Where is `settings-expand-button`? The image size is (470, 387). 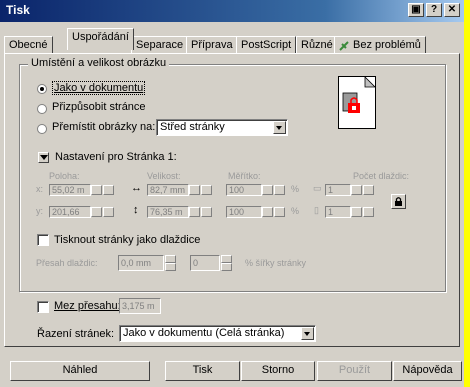 settings-expand-button is located at coordinates (43, 157).